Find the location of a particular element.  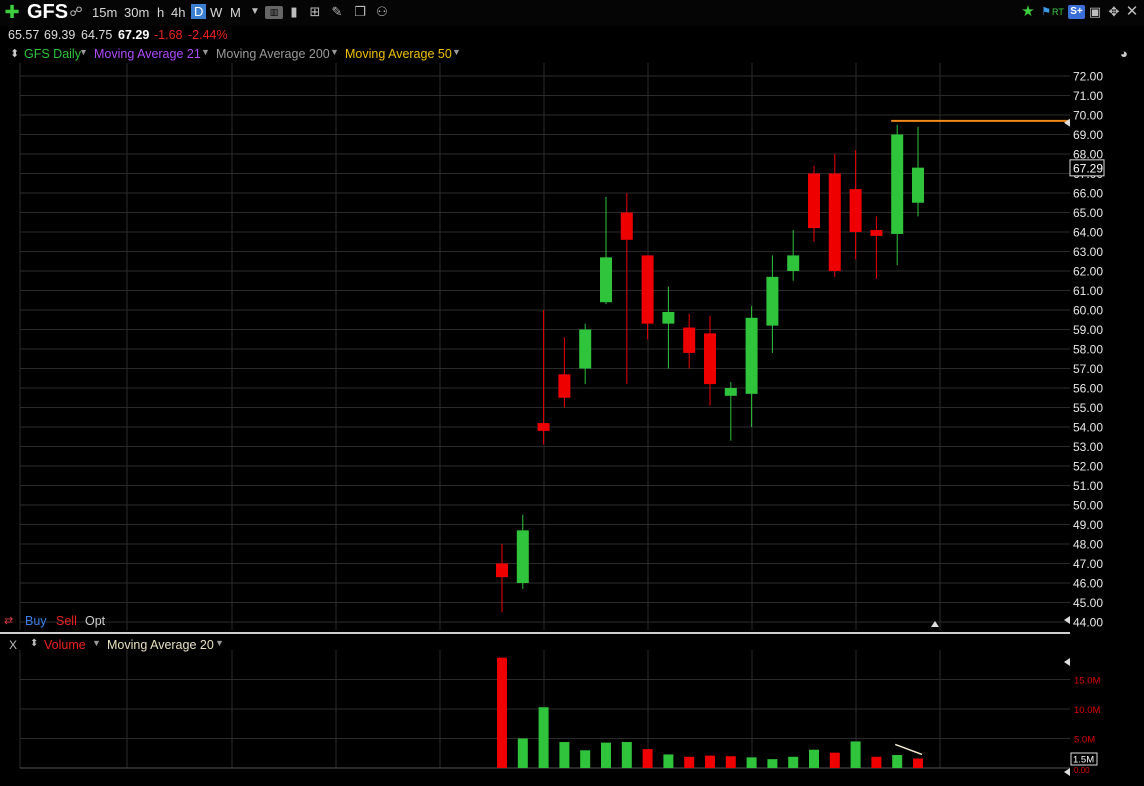

price-tick-label: 69.00 is located at coordinates (1088, 135).